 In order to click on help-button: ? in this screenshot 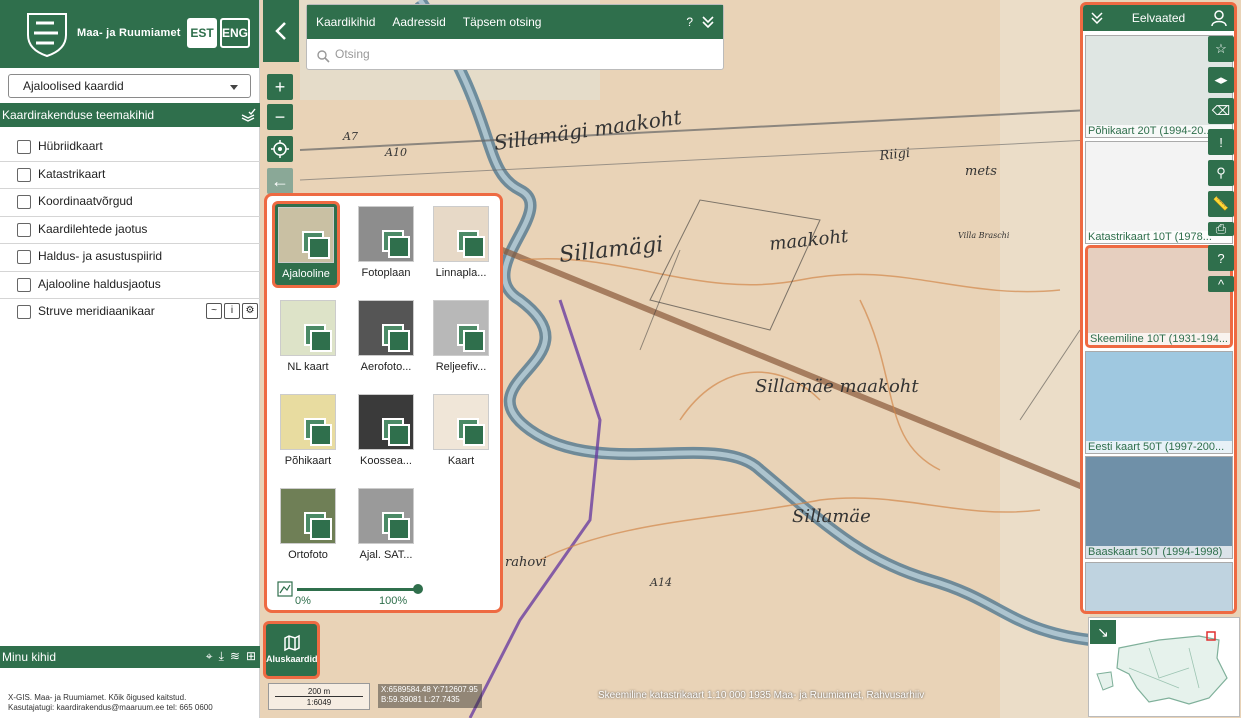, I will do `click(1221, 258)`.